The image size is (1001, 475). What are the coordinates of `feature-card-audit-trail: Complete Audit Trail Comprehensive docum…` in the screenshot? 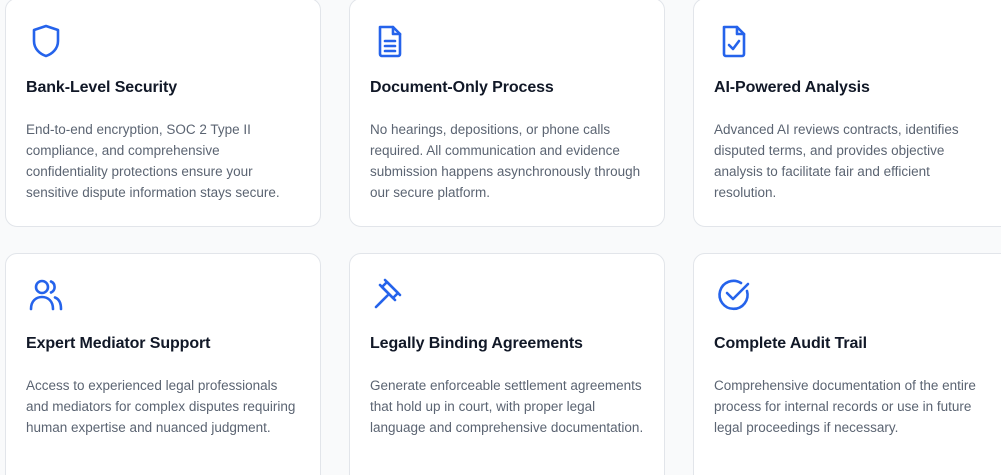 It's located at (847, 364).